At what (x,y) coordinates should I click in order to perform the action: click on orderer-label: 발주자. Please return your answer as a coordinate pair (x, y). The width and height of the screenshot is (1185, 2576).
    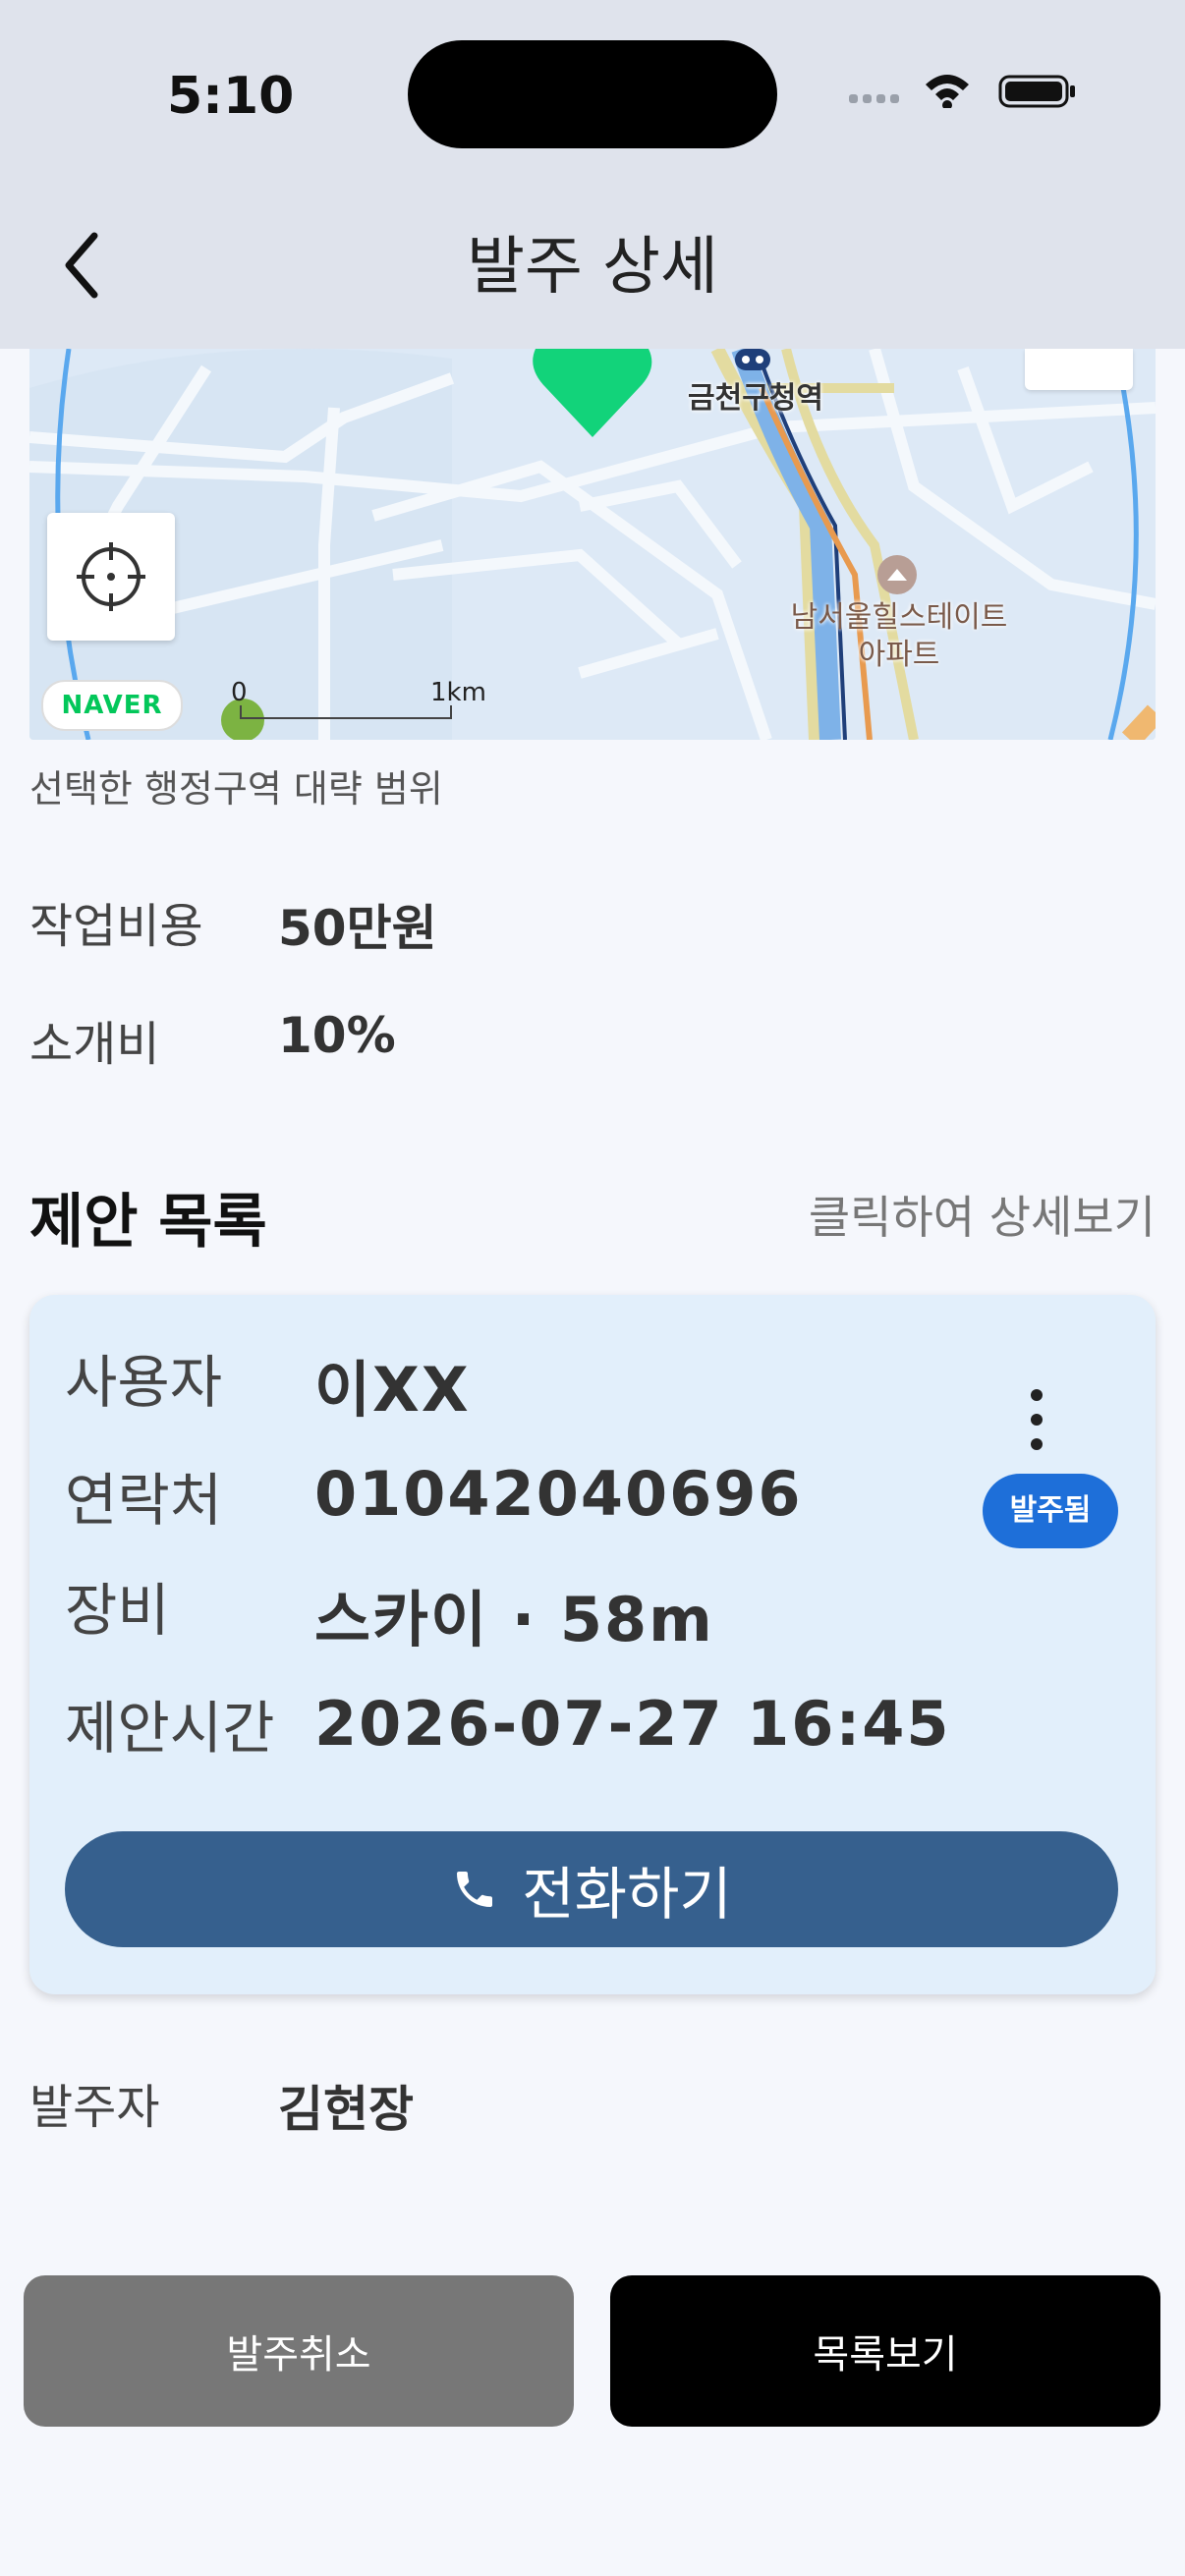
    Looking at the image, I should click on (95, 2107).